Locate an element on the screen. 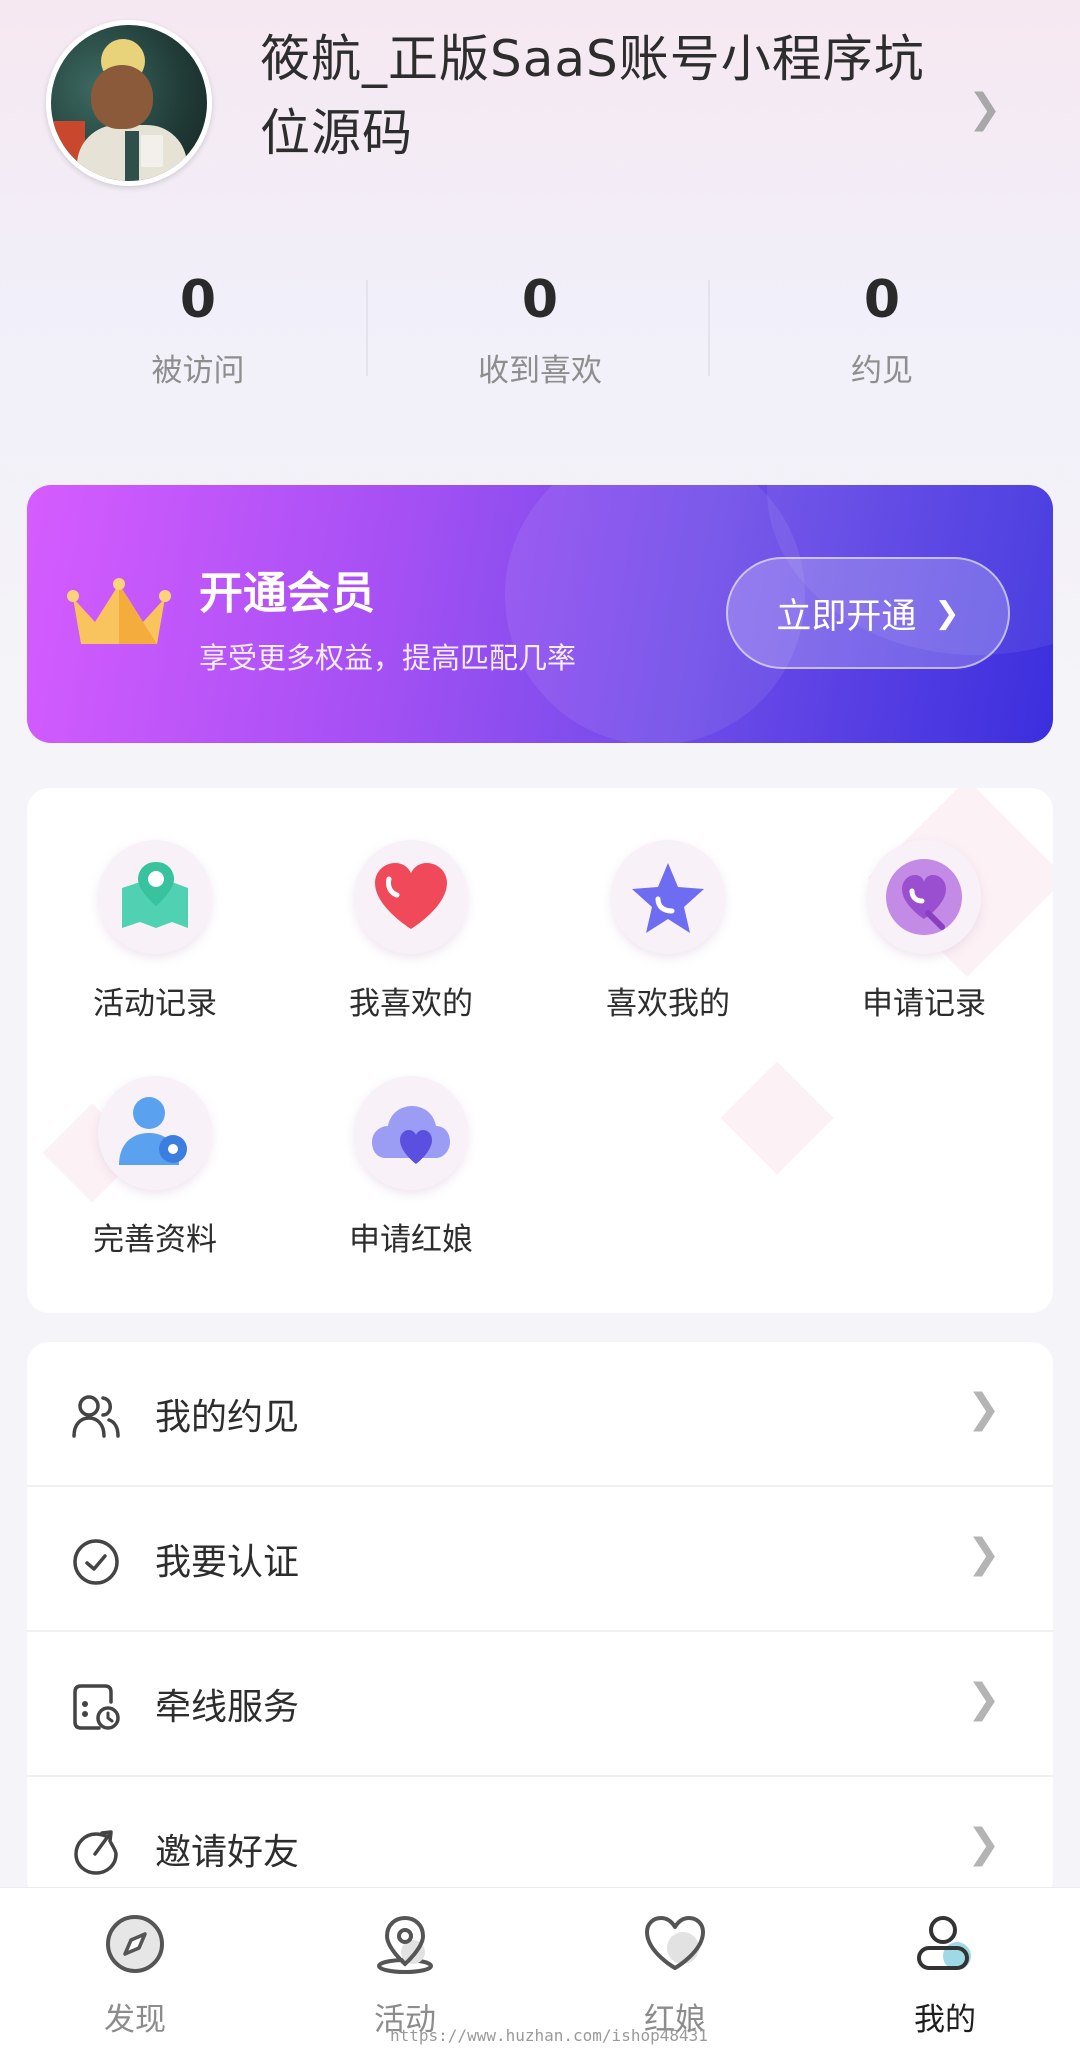 This screenshot has width=1080, height=2067. grid-item-application-records: 申请记录 is located at coordinates (924, 931).